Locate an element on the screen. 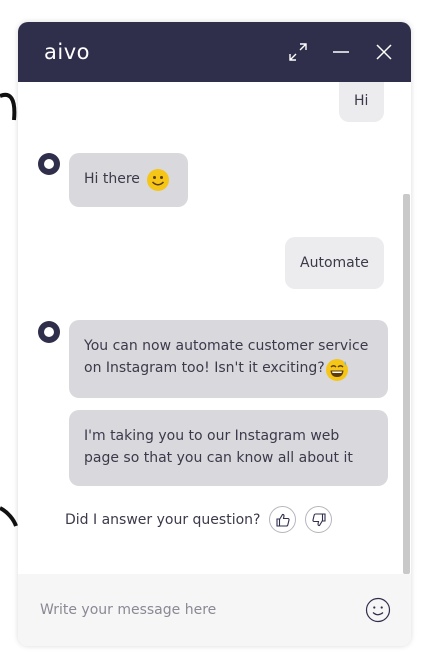  user-message: Hi is located at coordinates (361, 102).